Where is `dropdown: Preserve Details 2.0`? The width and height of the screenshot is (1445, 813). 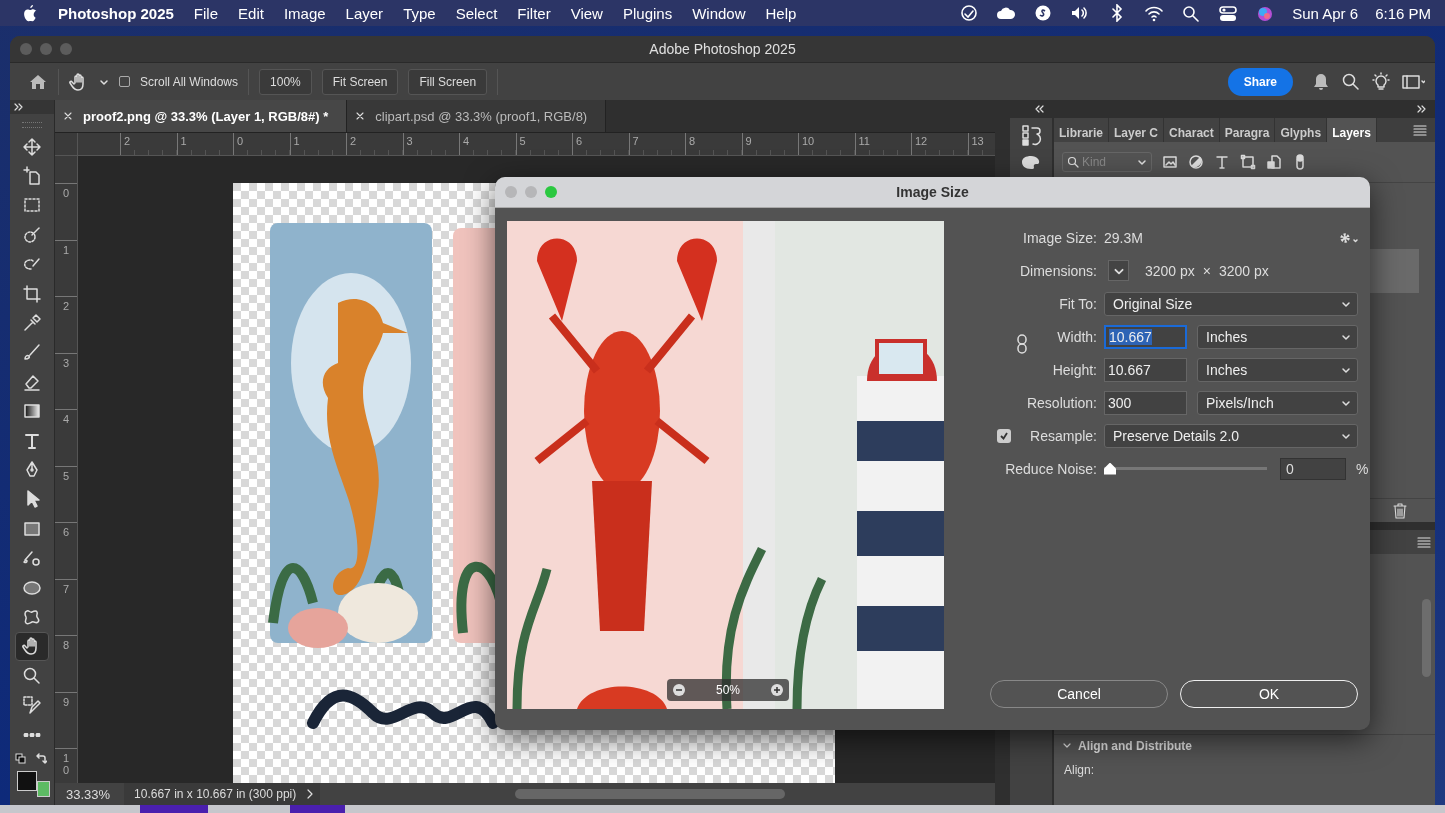
dropdown: Preserve Details 2.0 is located at coordinates (1231, 435).